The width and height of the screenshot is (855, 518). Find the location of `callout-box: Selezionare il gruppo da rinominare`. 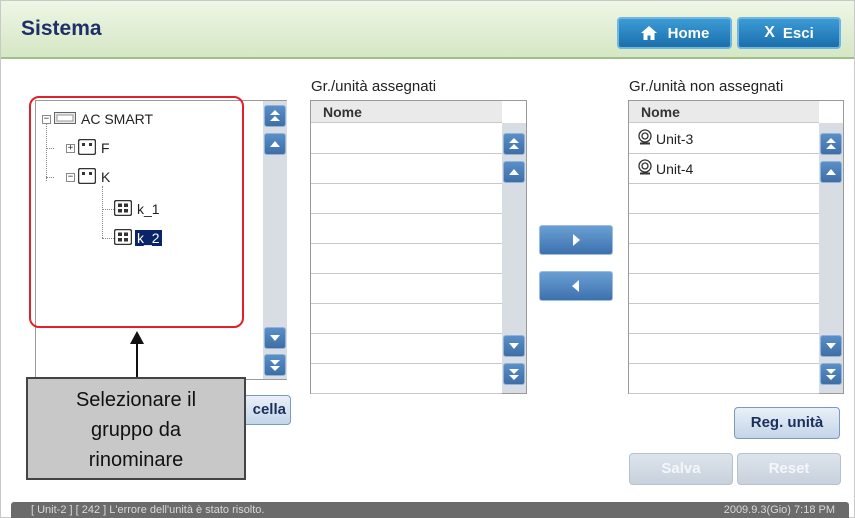

callout-box: Selezionare il gruppo da rinominare is located at coordinates (136, 428).